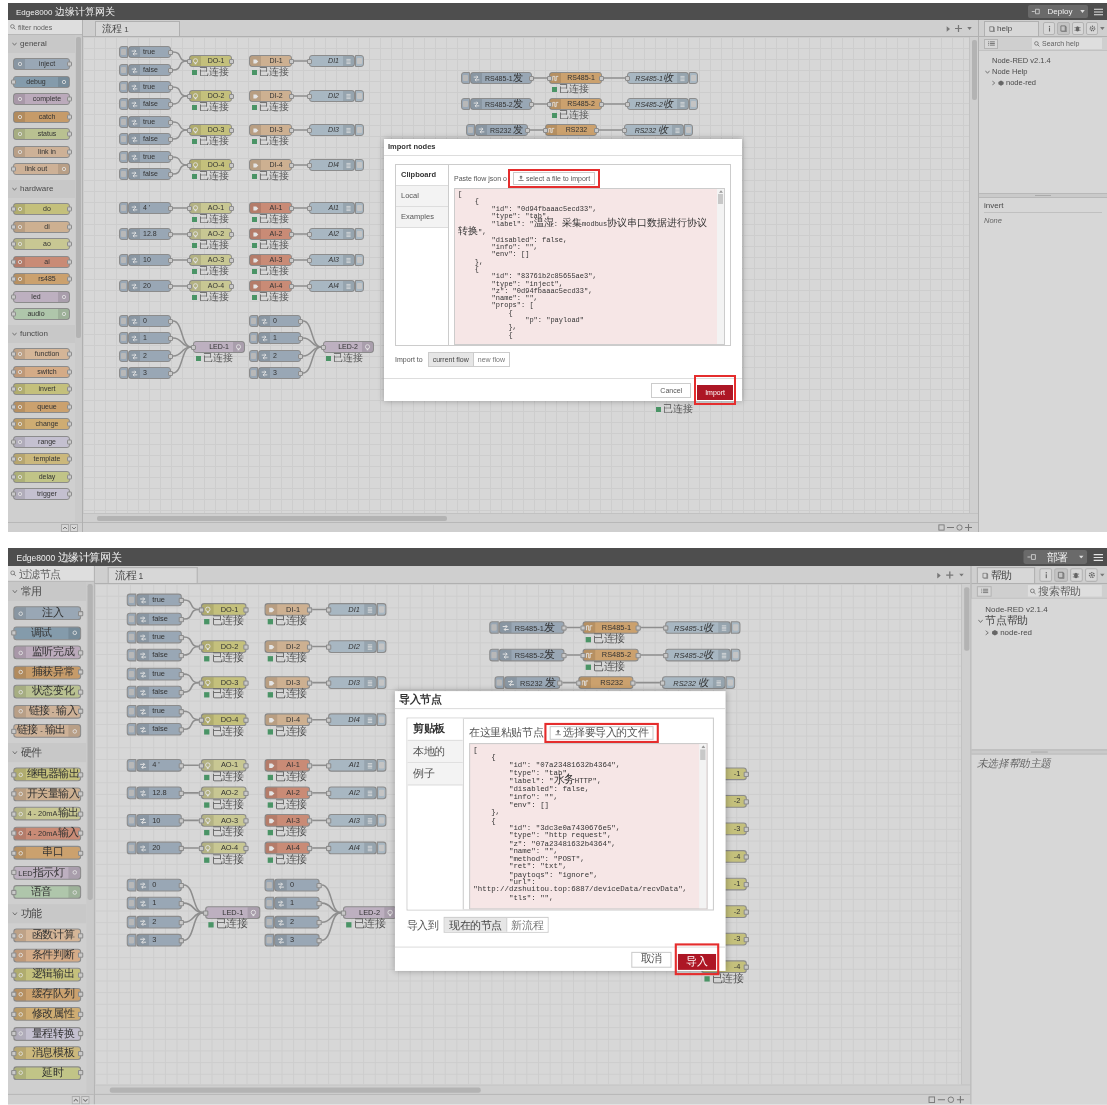 The width and height of the screenshot is (1107, 1105). I want to click on help-topic-text: 未选择帮助主题, so click(1014, 764).